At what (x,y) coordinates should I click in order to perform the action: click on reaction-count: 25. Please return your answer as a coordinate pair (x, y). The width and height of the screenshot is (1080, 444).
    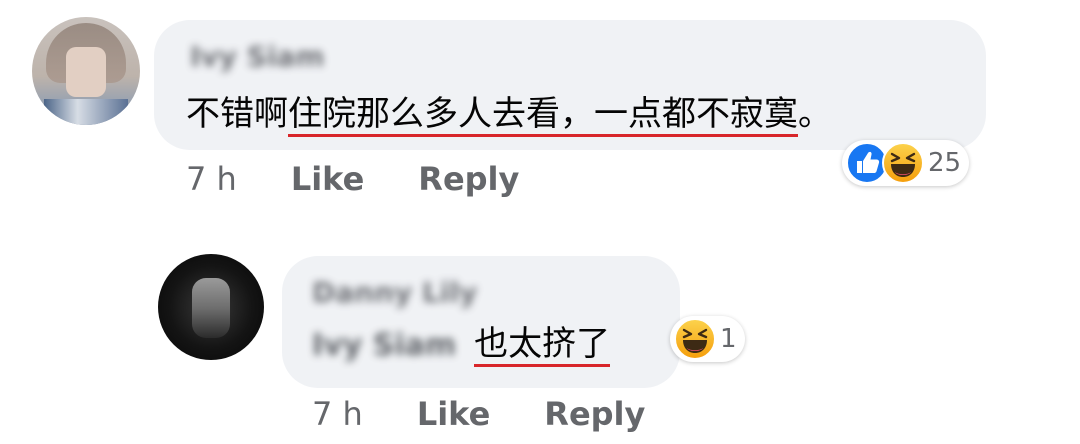
    Looking at the image, I should click on (945, 163).